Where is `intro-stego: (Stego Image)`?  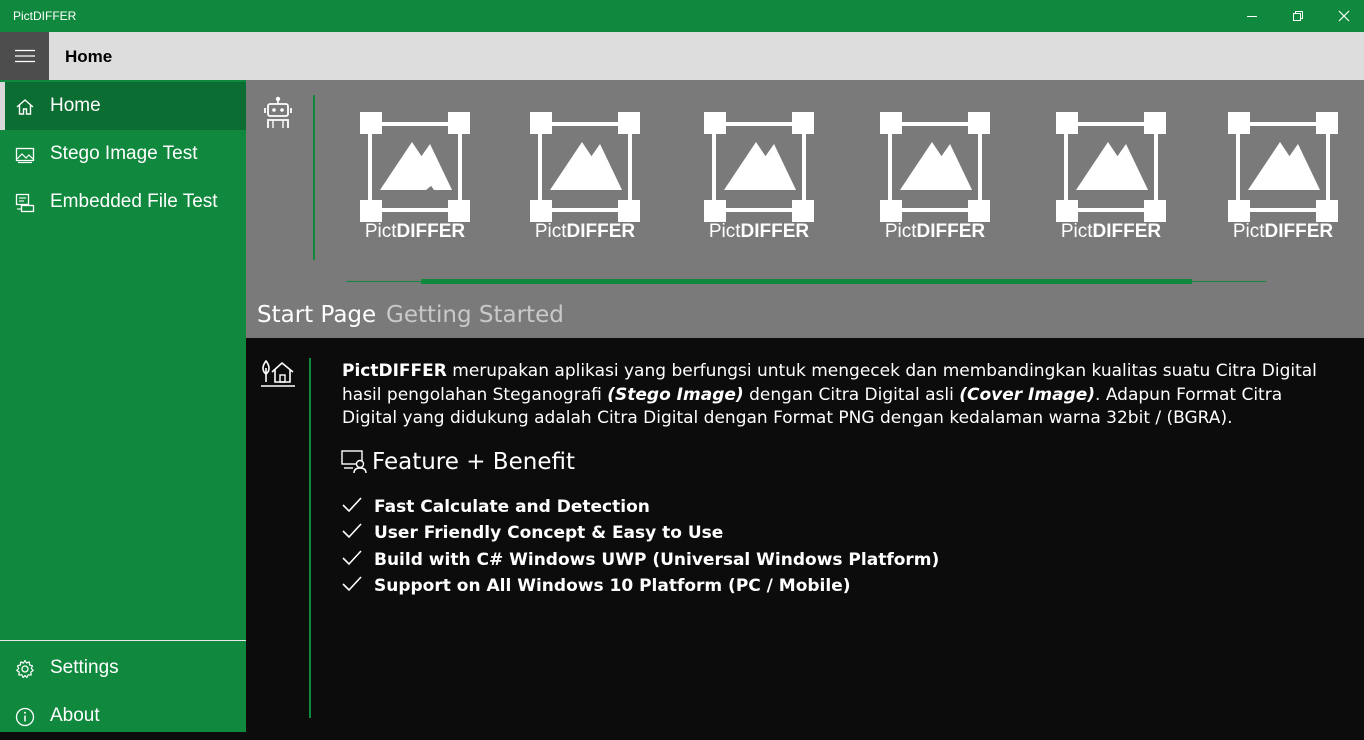
intro-stego: (Stego Image) is located at coordinates (675, 394).